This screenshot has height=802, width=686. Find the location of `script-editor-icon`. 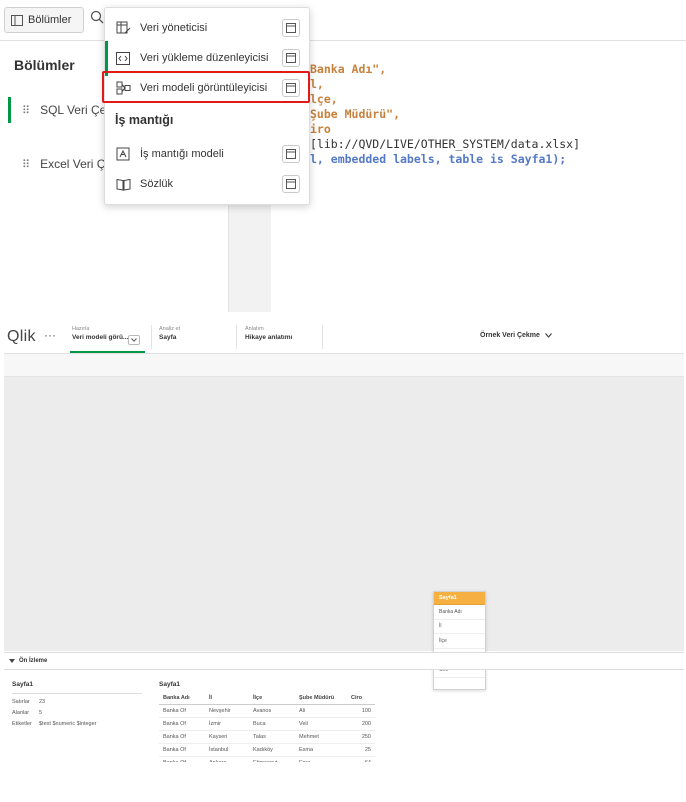

script-editor-icon is located at coordinates (123, 58).